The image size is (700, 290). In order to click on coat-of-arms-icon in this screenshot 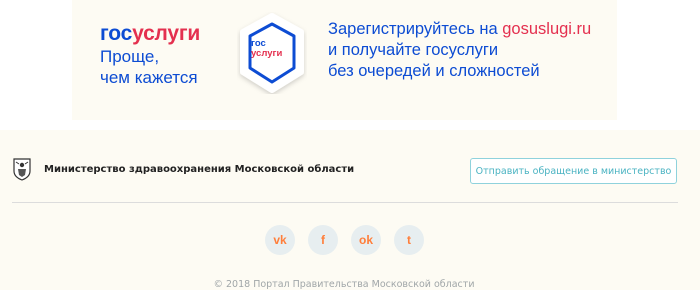, I will do `click(22, 169)`.